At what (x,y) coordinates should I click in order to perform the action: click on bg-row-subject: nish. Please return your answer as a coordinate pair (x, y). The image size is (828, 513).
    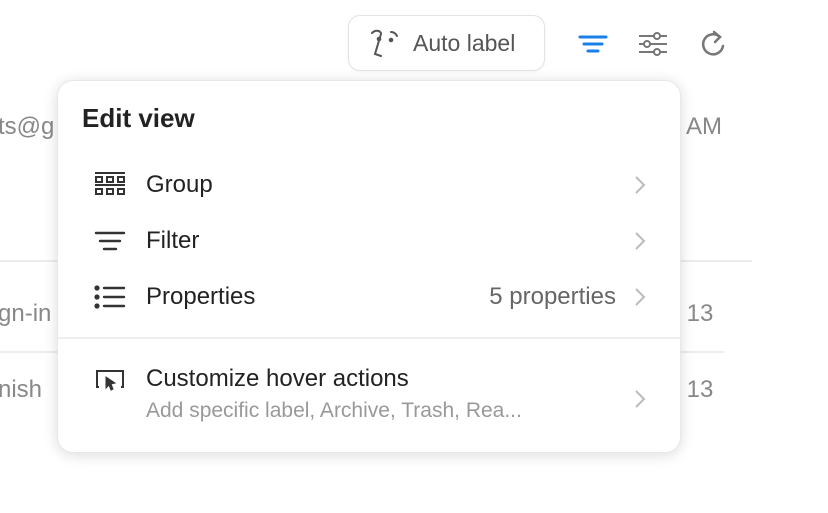
    Looking at the image, I should click on (21, 390).